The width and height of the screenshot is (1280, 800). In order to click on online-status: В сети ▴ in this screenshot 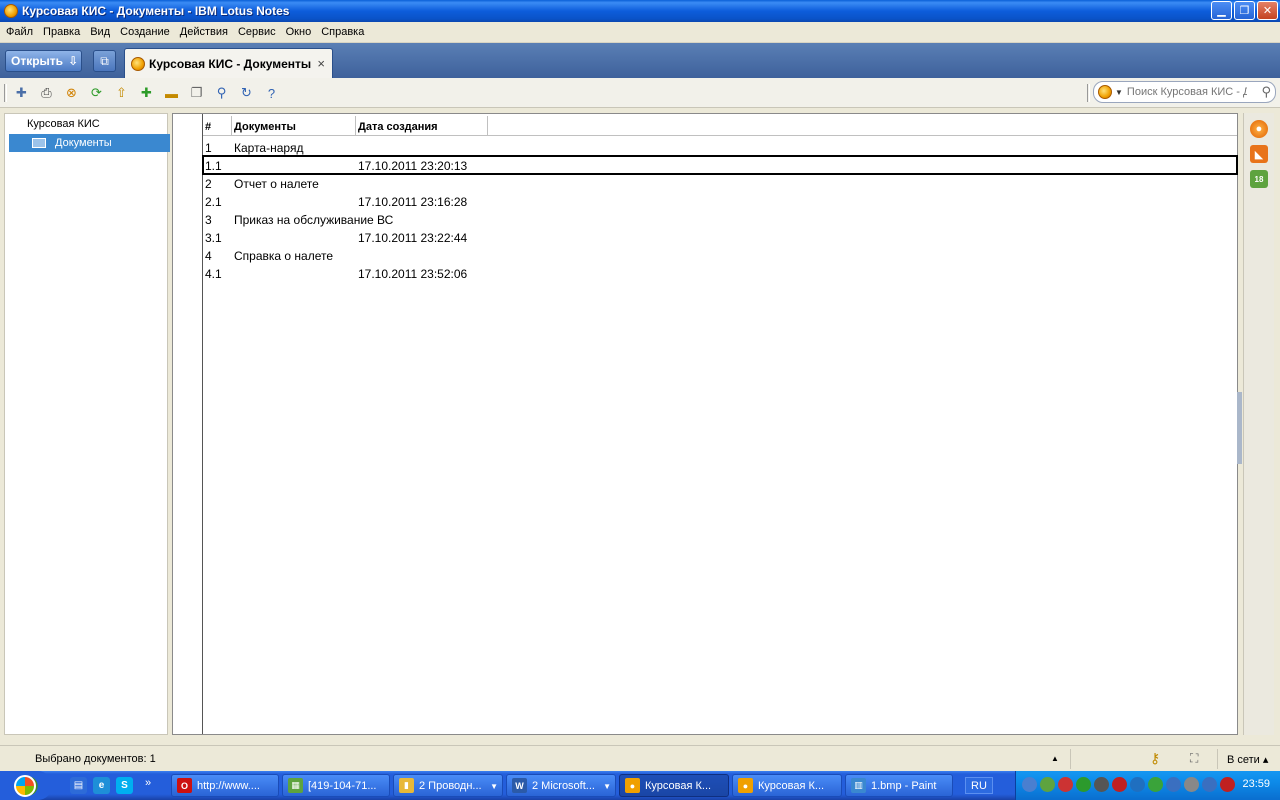, I will do `click(1247, 759)`.